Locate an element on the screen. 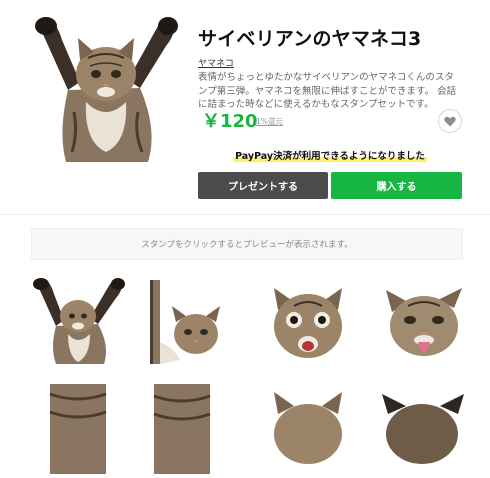 The height and width of the screenshot is (478, 490). coin-return-link: 1%還元 is located at coordinates (269, 121).